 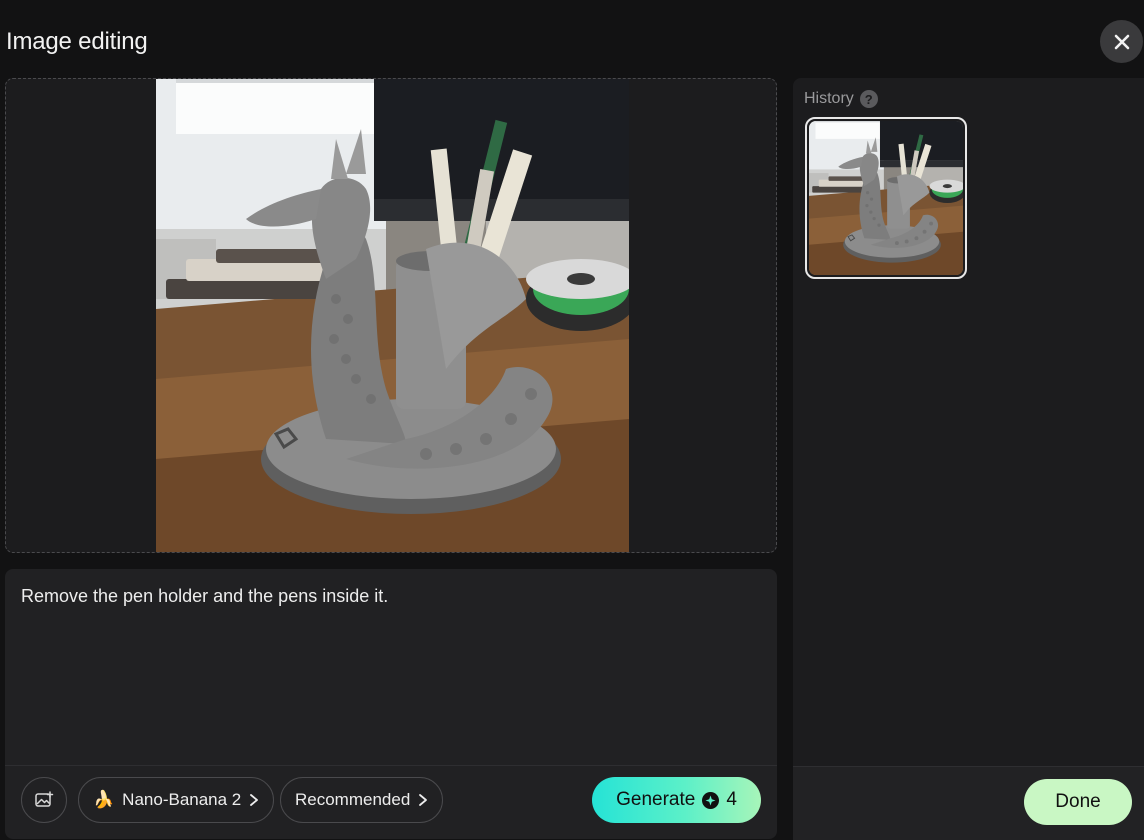 I want to click on history-label: History, so click(x=829, y=98).